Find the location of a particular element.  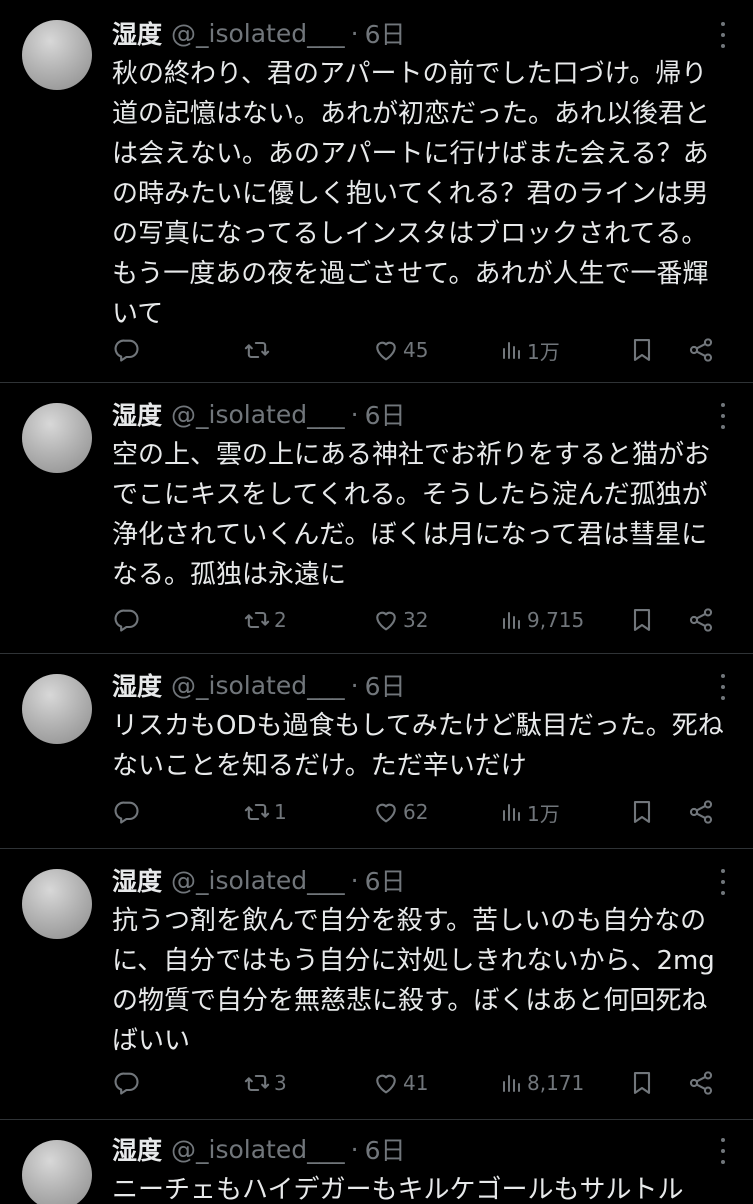

retweet-button: 3 is located at coordinates (265, 1083).